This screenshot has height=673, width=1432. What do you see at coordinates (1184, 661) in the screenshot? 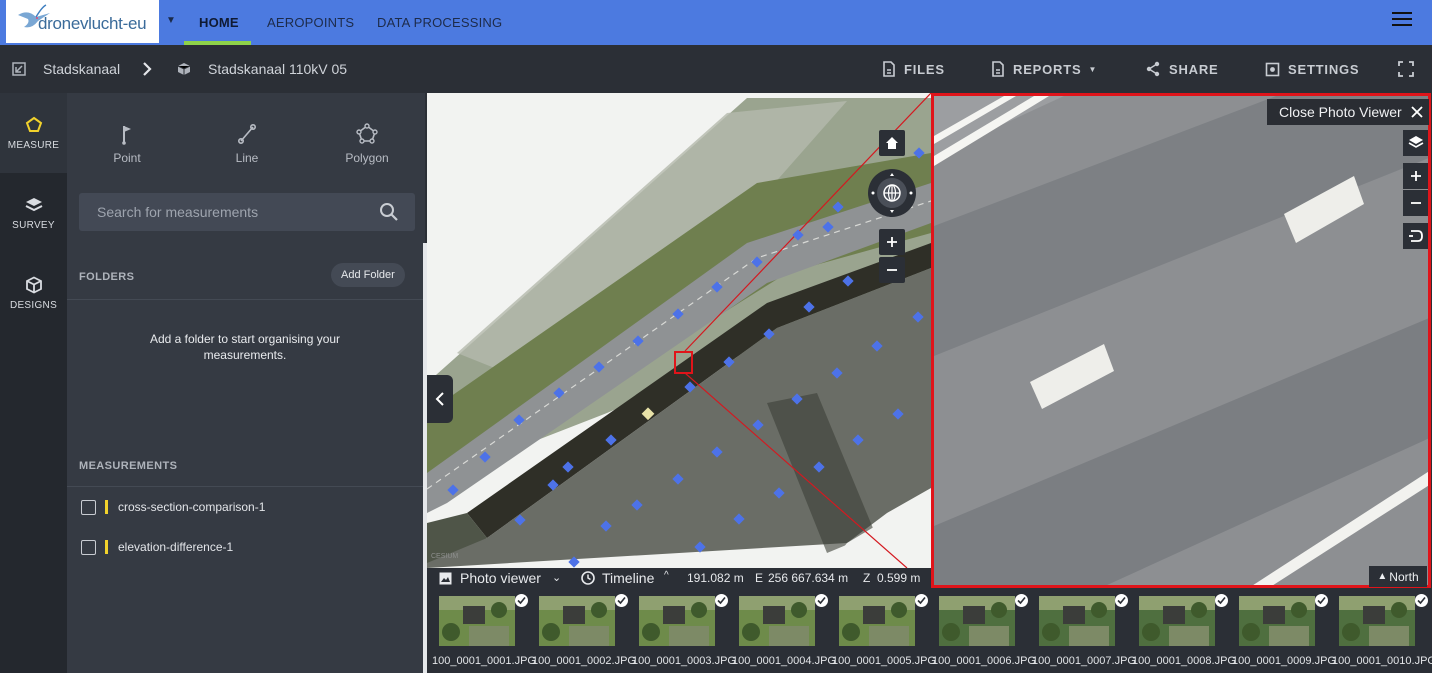
I see `photo-filename: 100_0001_0008.JPG` at bounding box center [1184, 661].